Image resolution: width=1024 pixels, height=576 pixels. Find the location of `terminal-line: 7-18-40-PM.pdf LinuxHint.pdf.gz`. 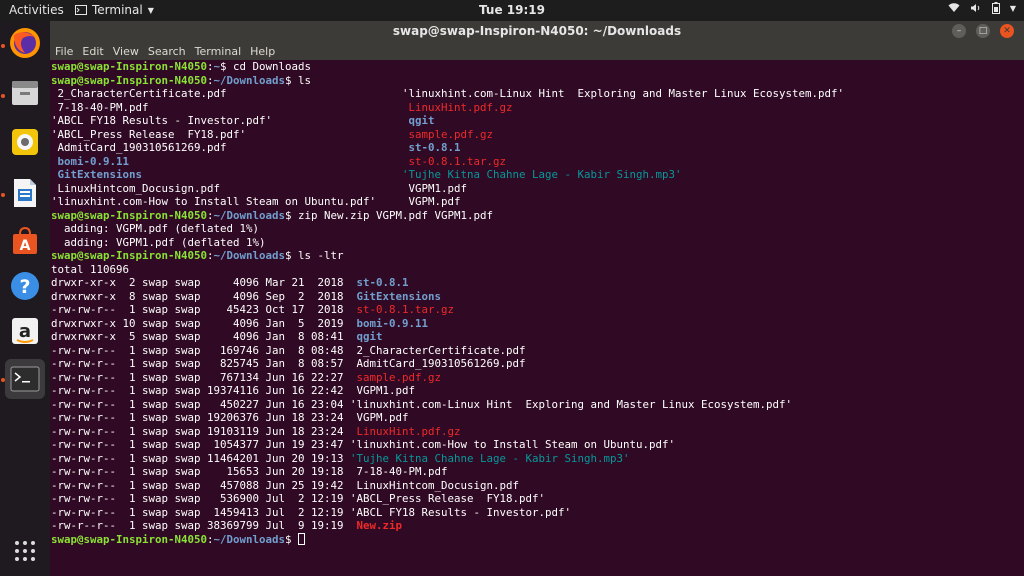

terminal-line: 7-18-40-PM.pdf LinuxHint.pdf.gz is located at coordinates (421, 108).